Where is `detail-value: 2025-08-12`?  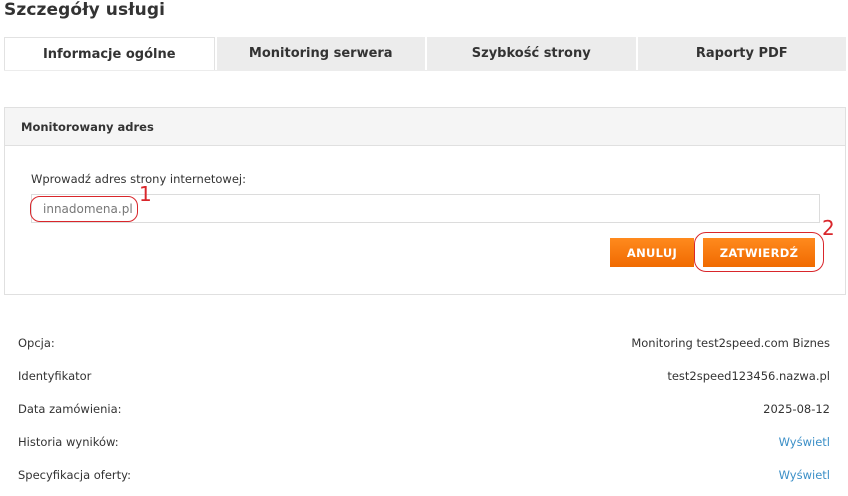
detail-value: 2025-08-12 is located at coordinates (796, 409).